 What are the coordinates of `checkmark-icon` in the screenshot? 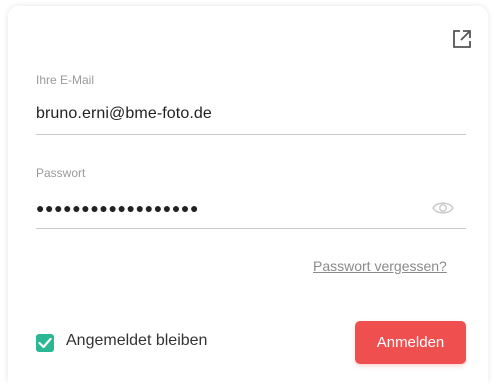 It's located at (45, 343).